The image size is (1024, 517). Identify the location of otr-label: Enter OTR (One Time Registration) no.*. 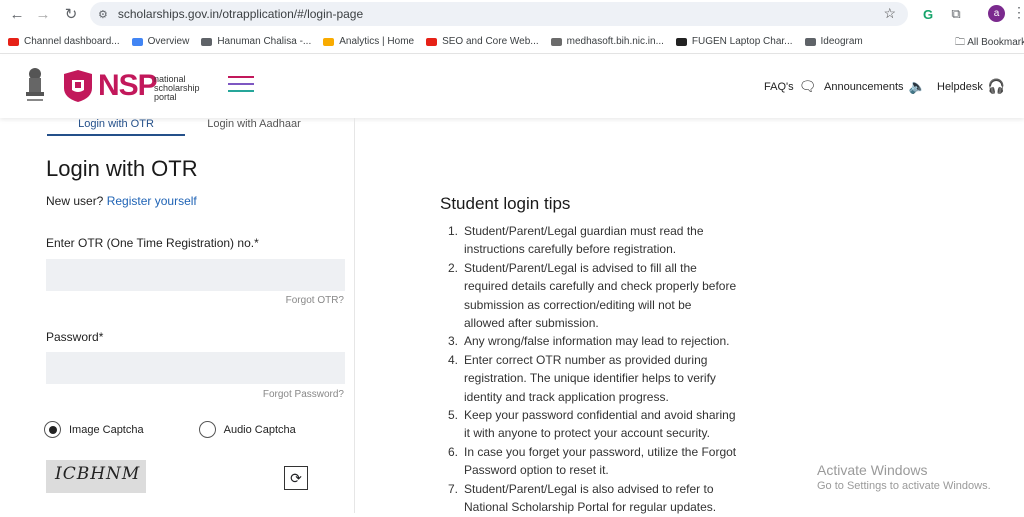
(152, 243).